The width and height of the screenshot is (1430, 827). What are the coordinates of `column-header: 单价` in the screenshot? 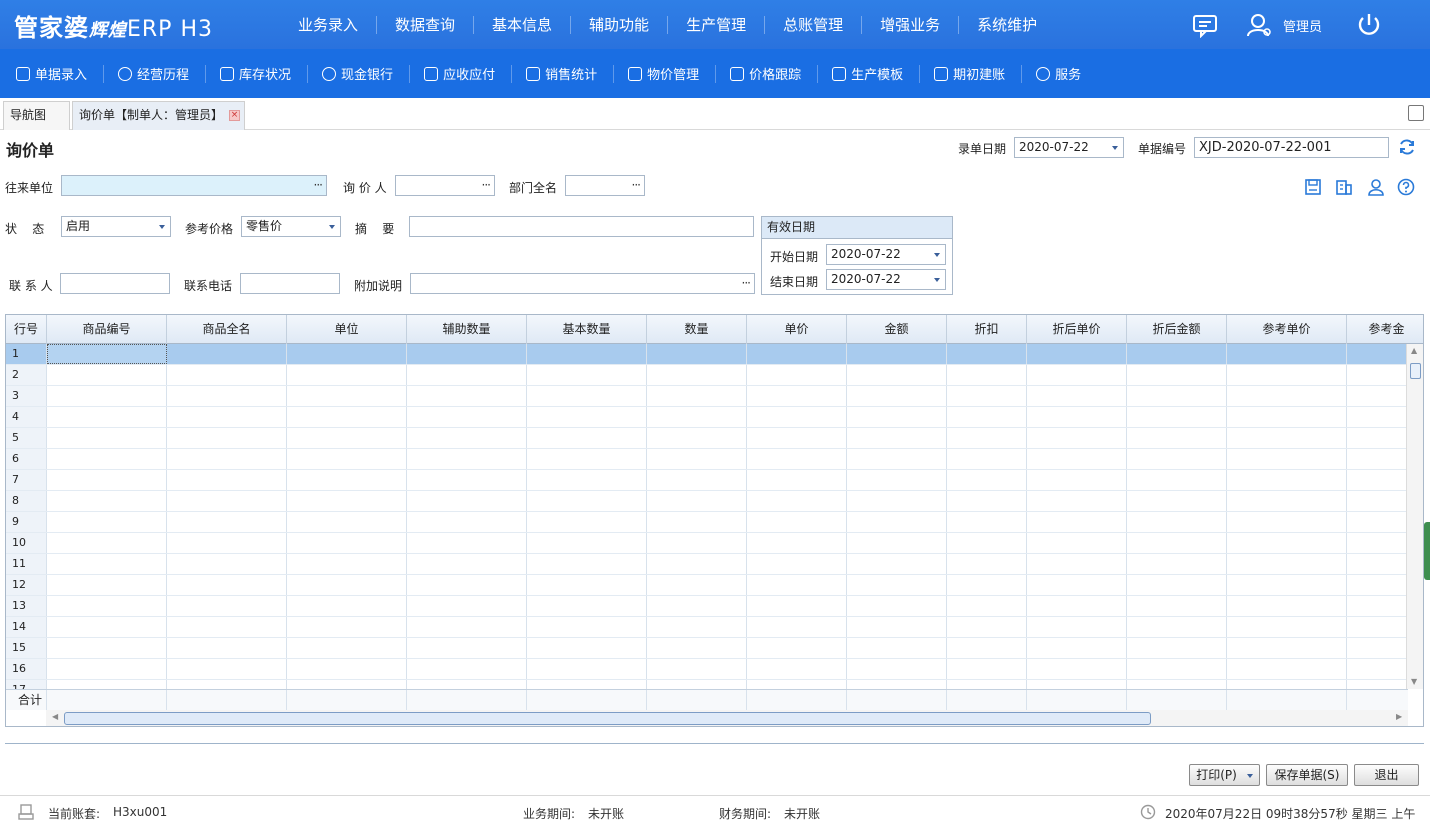 It's located at (797, 329).